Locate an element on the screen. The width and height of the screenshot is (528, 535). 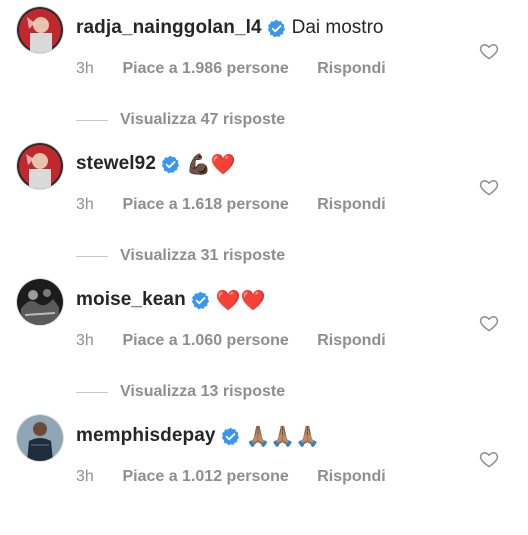
view-replies-label: Visualizza 31 risposte is located at coordinates (203, 255).